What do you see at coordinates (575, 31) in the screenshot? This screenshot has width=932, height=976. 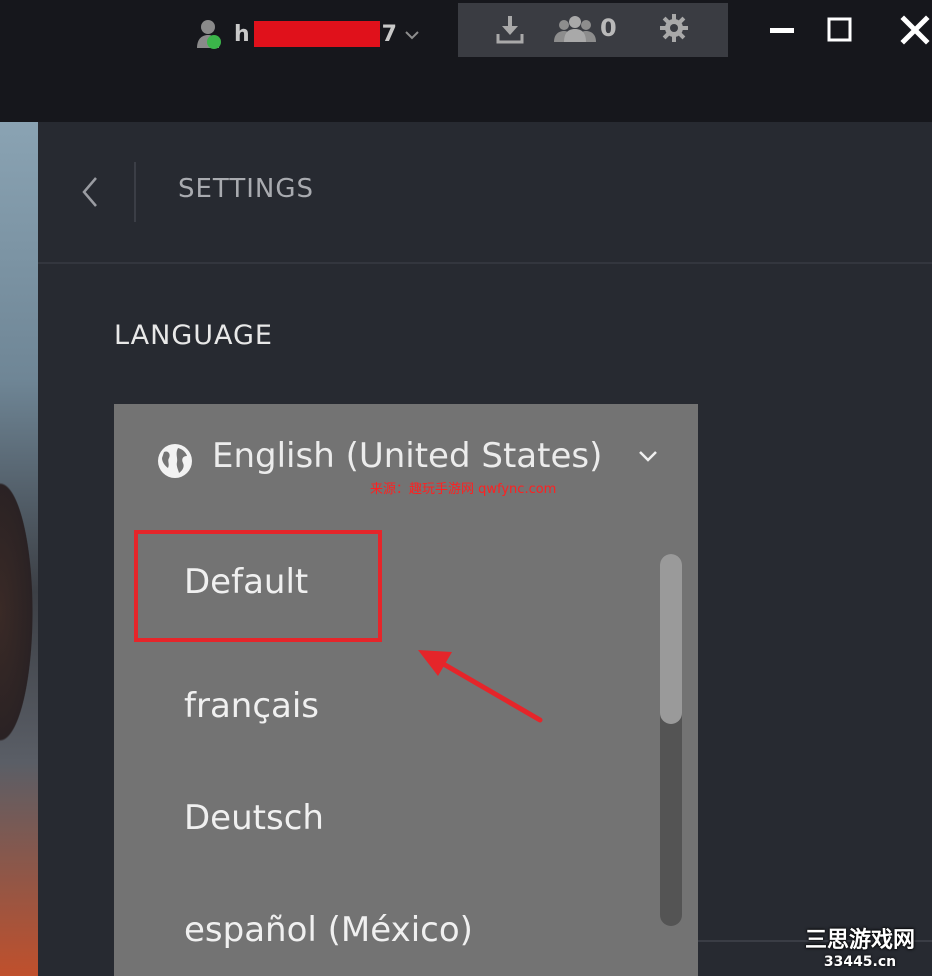 I see `friends-icon` at bounding box center [575, 31].